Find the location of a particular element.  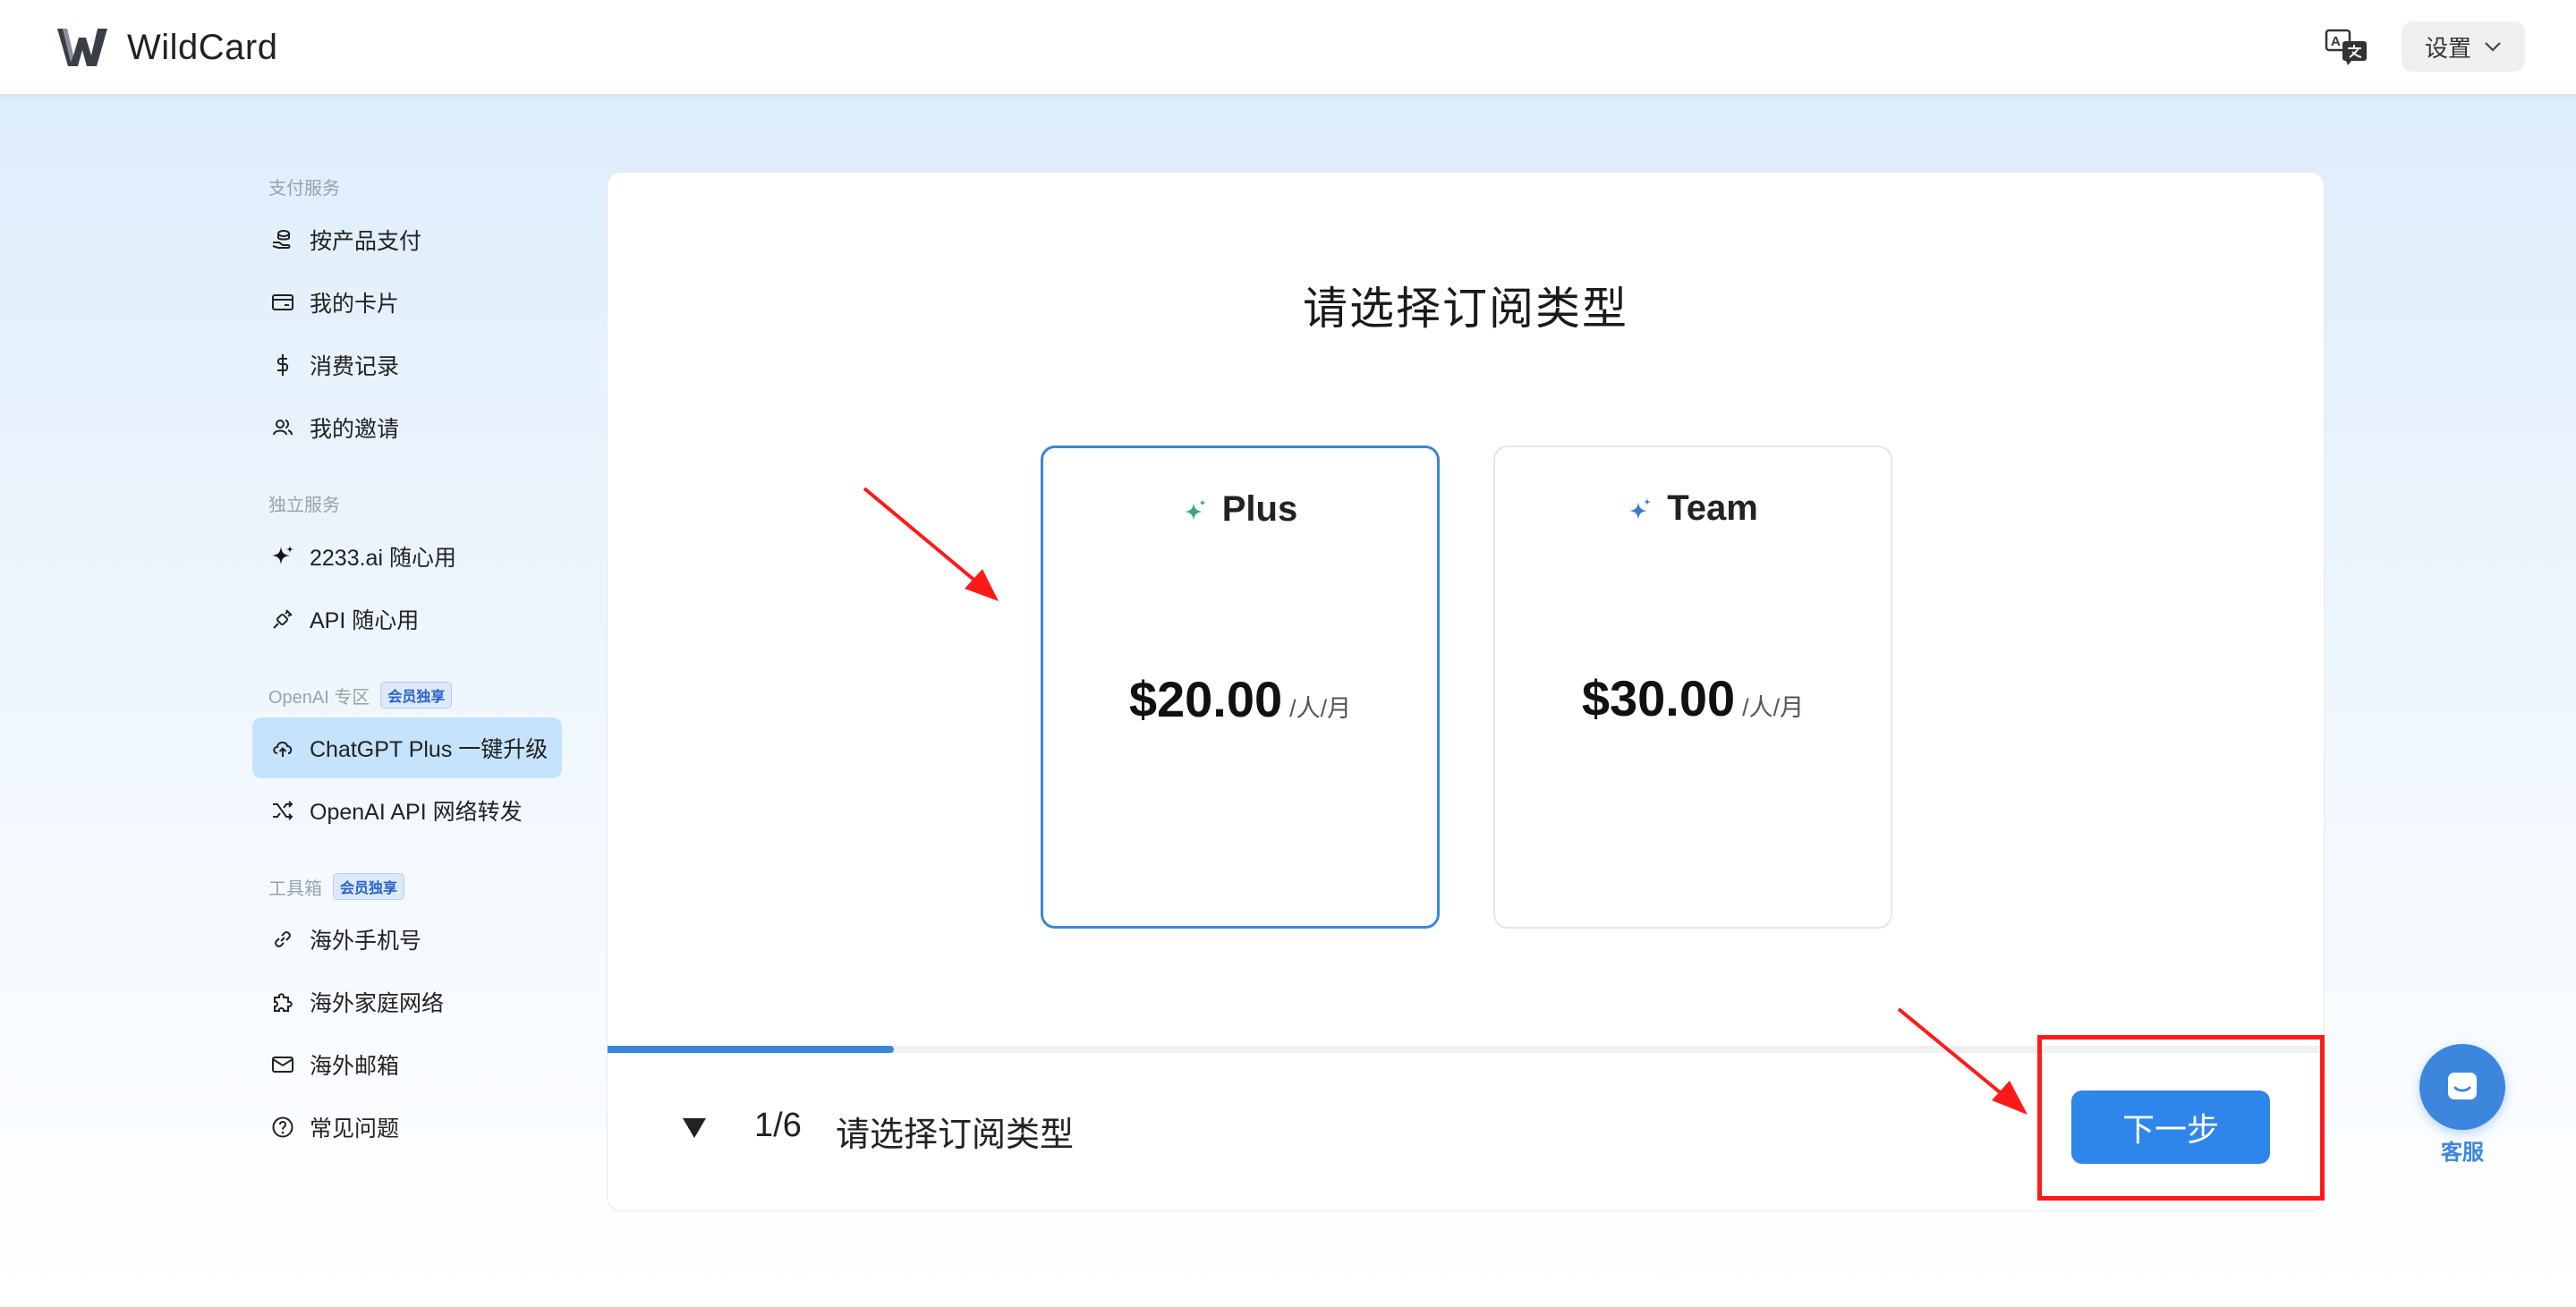

sidebar-item-overseas-email: 海外邮箱 is located at coordinates (407, 1064).